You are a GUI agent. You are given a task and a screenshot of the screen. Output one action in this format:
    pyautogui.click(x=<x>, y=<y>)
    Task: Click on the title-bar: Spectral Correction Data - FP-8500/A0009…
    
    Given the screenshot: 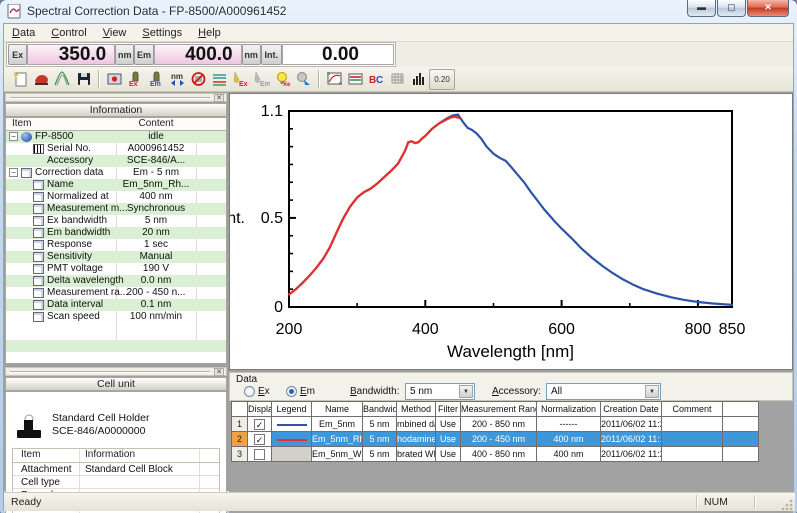 What is the action you would take?
    pyautogui.click(x=398, y=11)
    